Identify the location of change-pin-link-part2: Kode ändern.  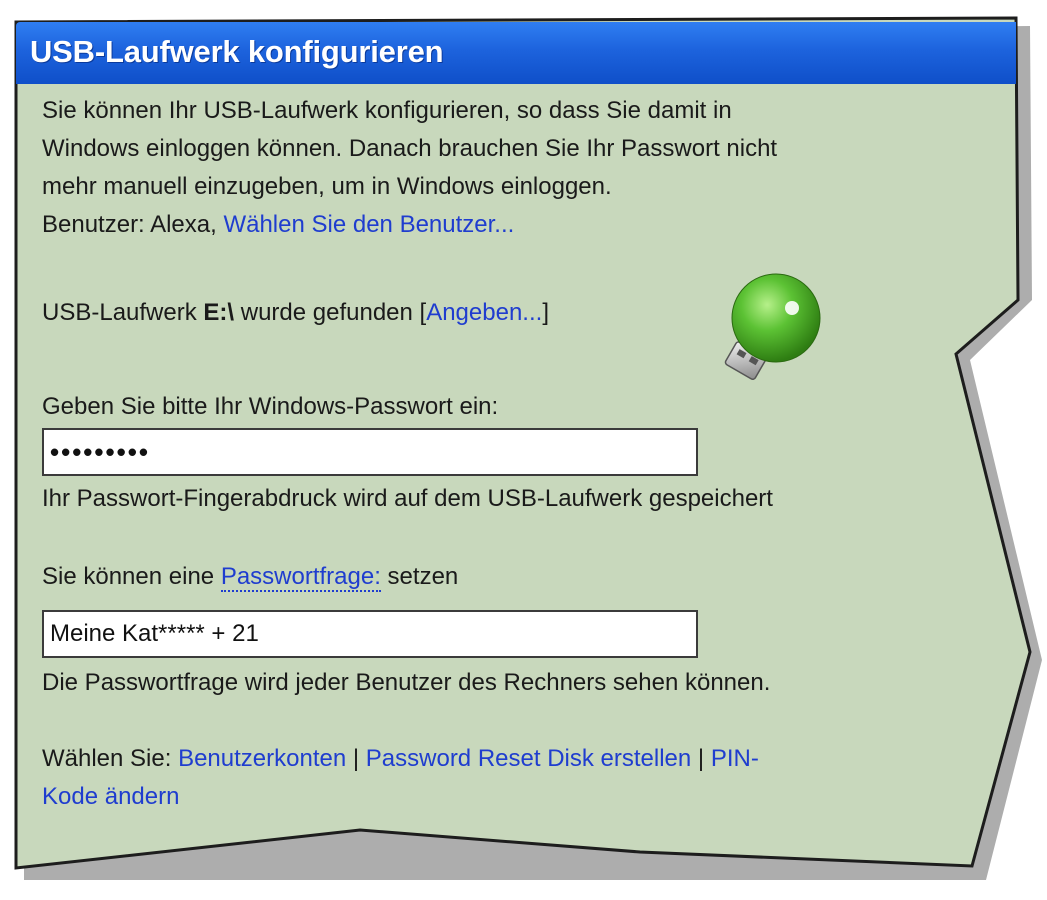
(110, 796).